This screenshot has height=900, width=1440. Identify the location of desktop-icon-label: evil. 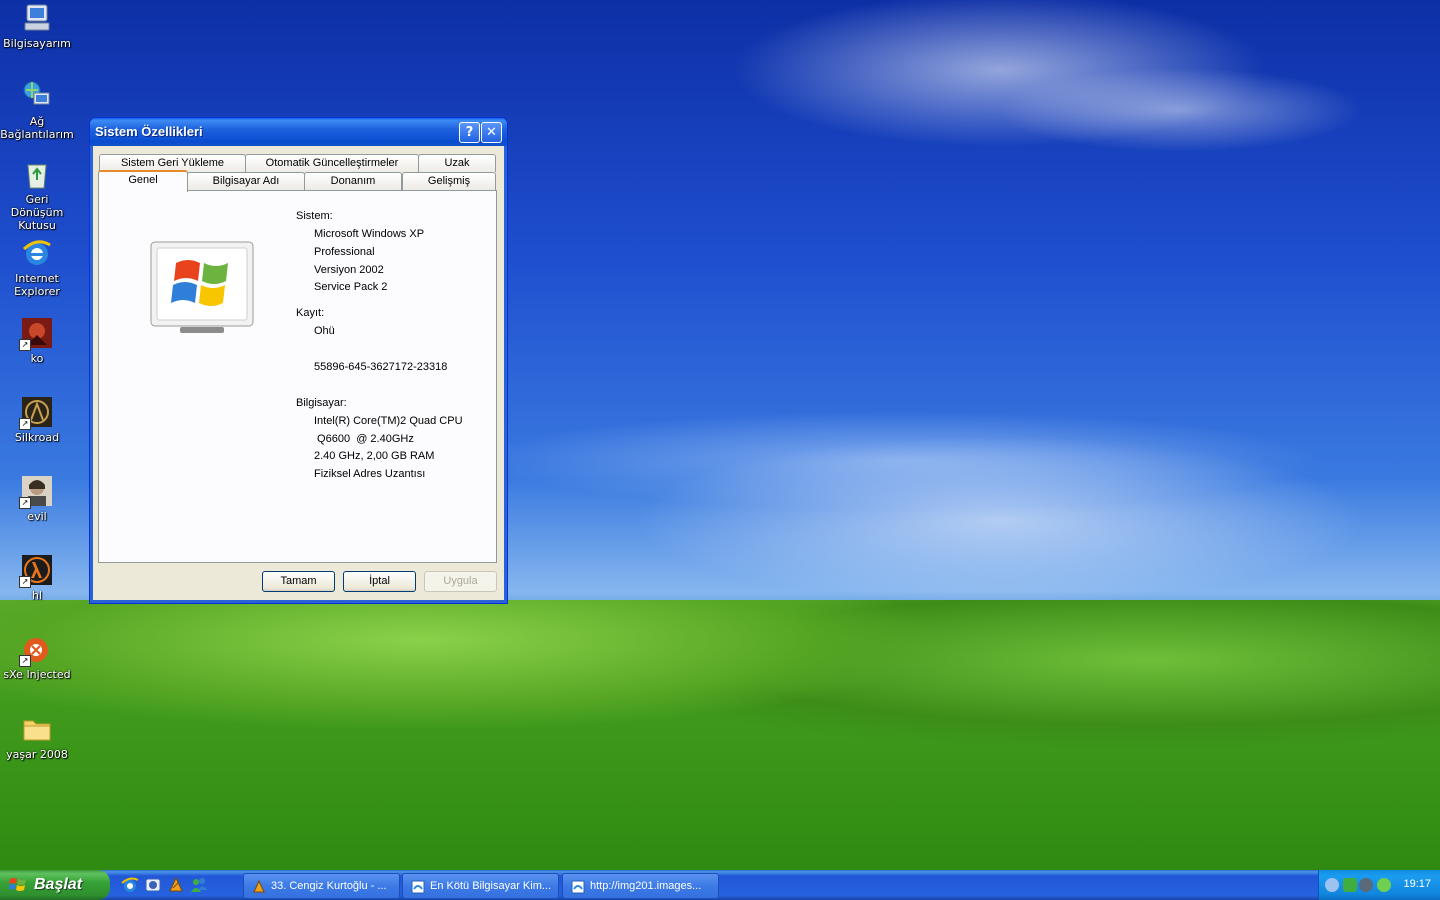
(37, 516).